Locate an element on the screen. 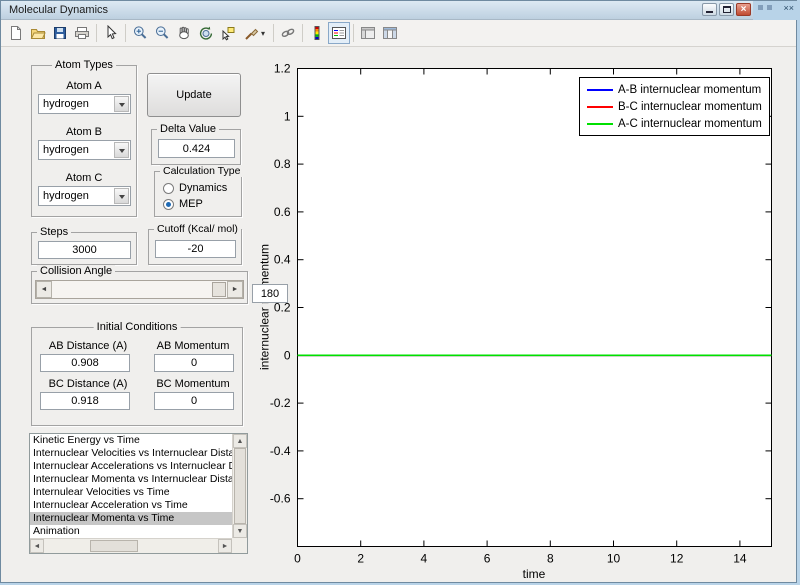  data-cursor-button is located at coordinates (228, 33).